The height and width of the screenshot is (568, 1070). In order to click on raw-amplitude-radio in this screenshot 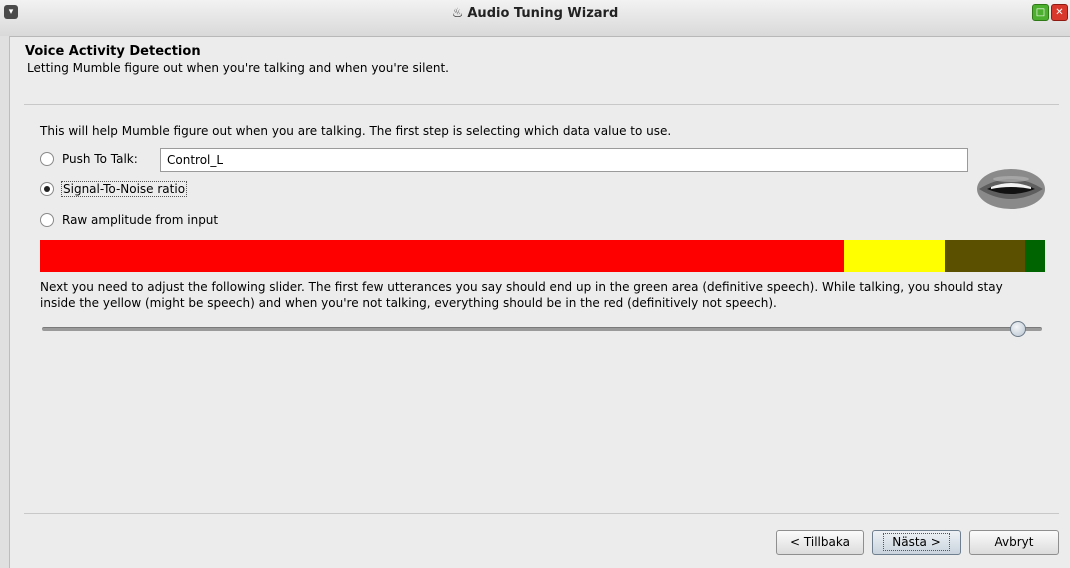, I will do `click(47, 220)`.